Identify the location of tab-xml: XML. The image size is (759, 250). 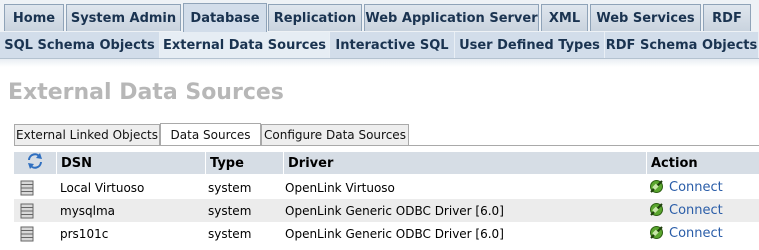
(564, 17).